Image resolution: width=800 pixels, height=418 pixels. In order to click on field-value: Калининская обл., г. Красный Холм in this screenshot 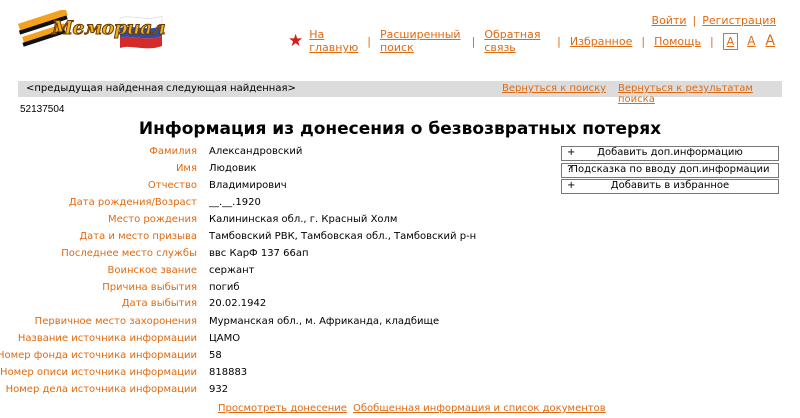, I will do `click(303, 219)`.